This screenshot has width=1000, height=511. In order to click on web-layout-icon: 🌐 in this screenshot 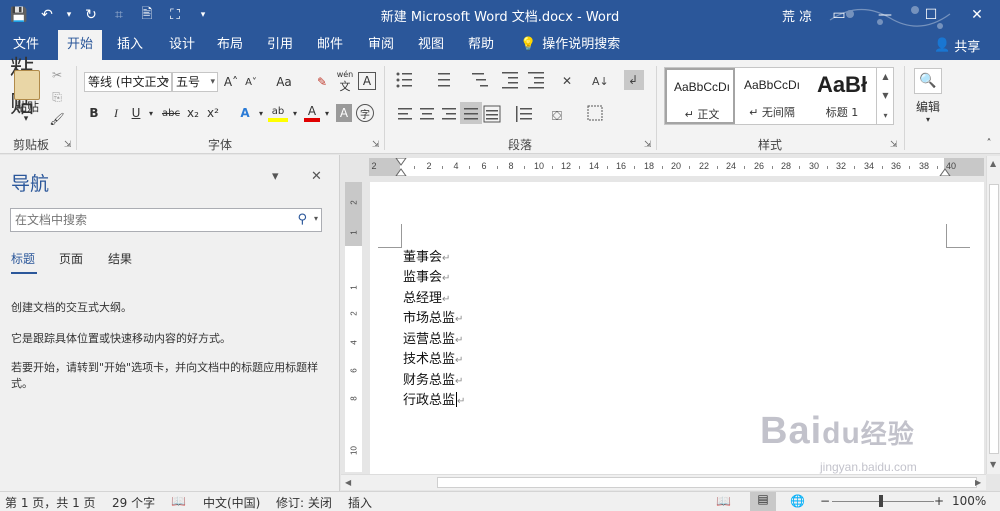, I will do `click(797, 501)`.